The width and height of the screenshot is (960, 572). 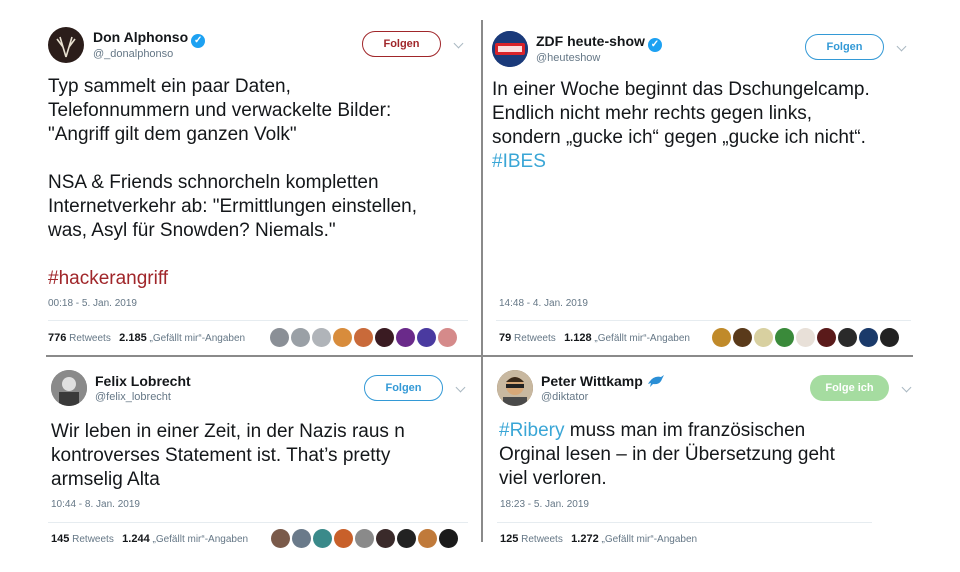 I want to click on tweet-text-line: Orginal lesen – in der Übersetzung geht, so click(x=667, y=454).